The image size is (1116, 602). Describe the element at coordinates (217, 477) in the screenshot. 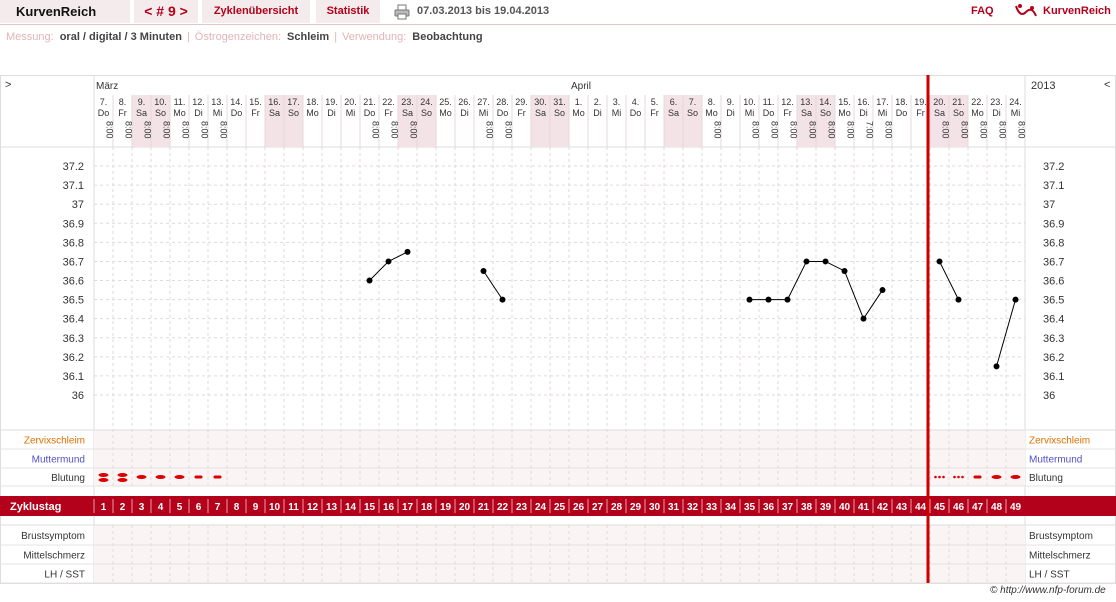

I see `bleeding-mark-light` at that location.